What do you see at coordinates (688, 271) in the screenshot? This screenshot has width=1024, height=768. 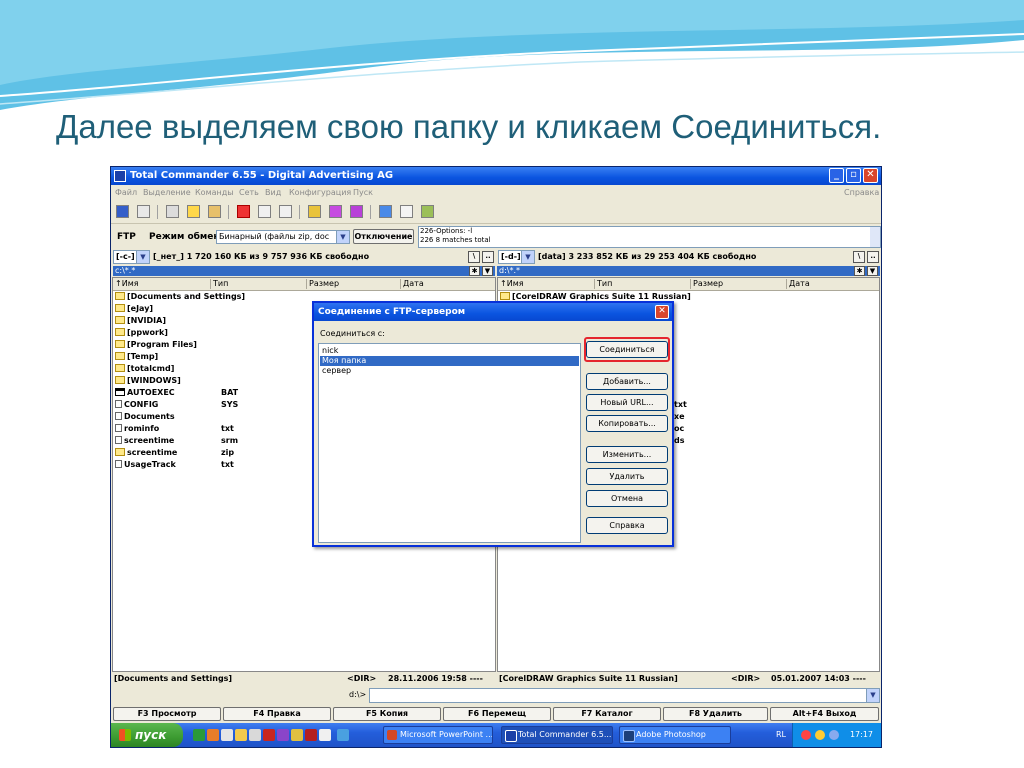 I see `right-path-bar: d:\*.* ✱ ▼` at bounding box center [688, 271].